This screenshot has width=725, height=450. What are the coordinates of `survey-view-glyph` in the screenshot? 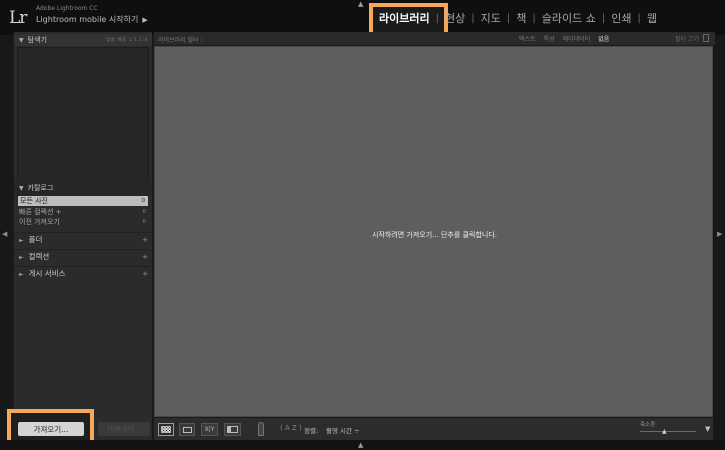 It's located at (232, 429).